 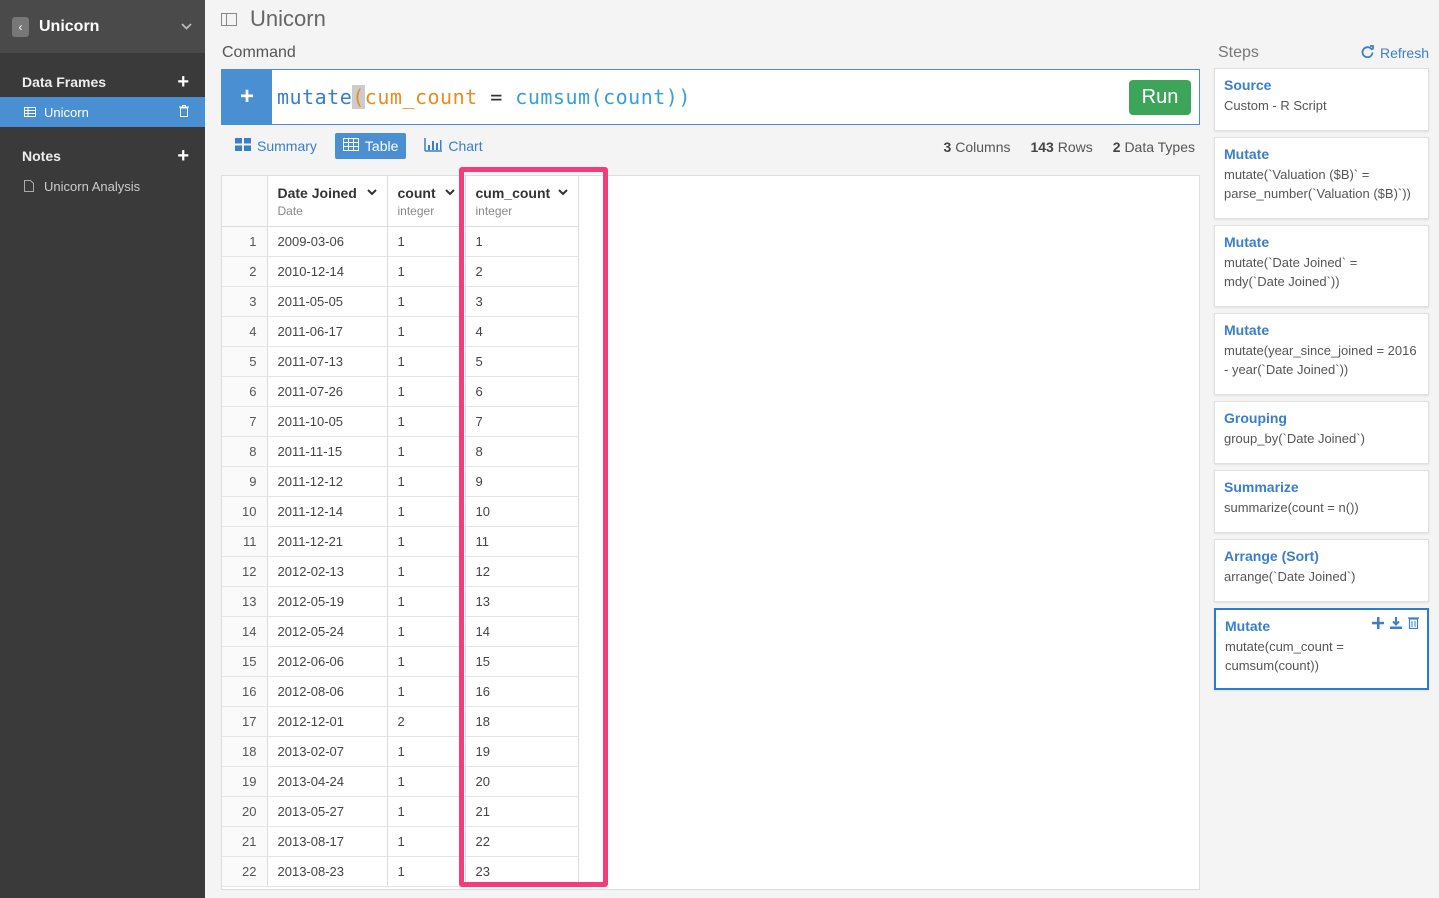 I want to click on refresh-button: Refresh, so click(x=1395, y=53).